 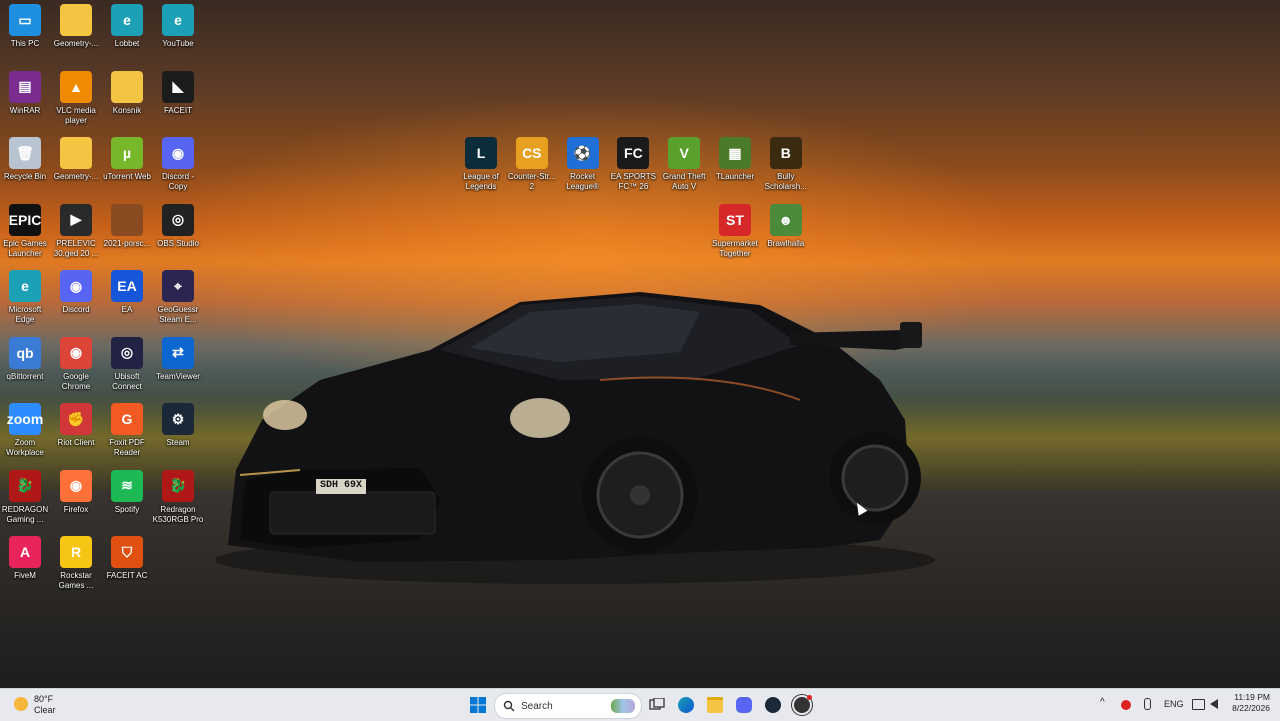 I want to click on desktop-shortcut: L League of Legends, so click(x=481, y=166).